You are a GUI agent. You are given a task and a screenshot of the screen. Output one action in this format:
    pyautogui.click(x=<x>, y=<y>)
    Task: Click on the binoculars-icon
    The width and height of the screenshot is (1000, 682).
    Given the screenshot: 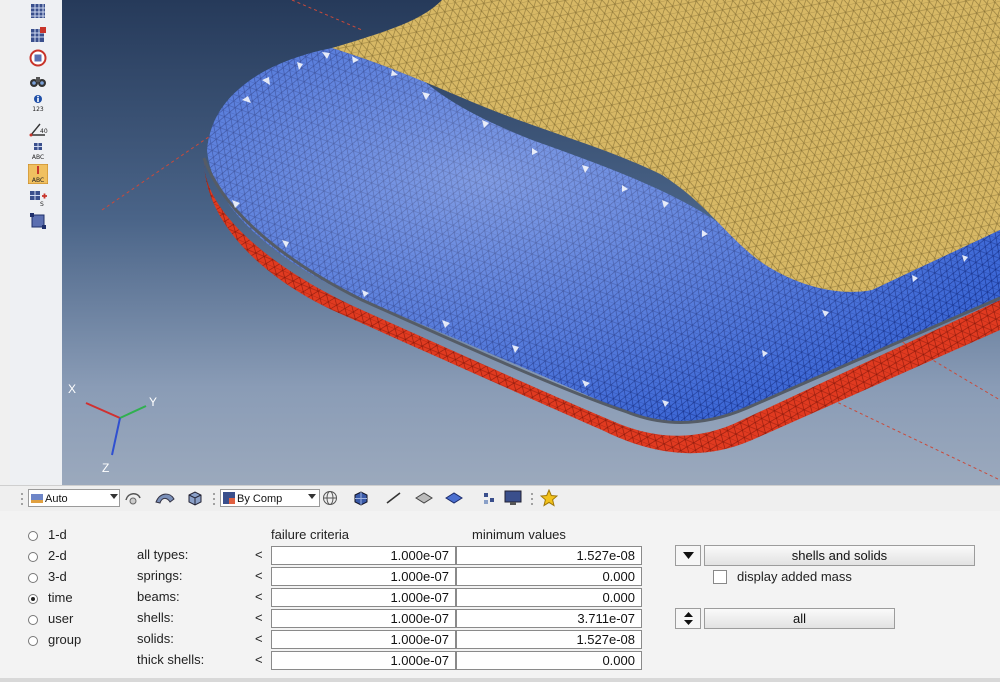 What is the action you would take?
    pyautogui.click(x=38, y=81)
    